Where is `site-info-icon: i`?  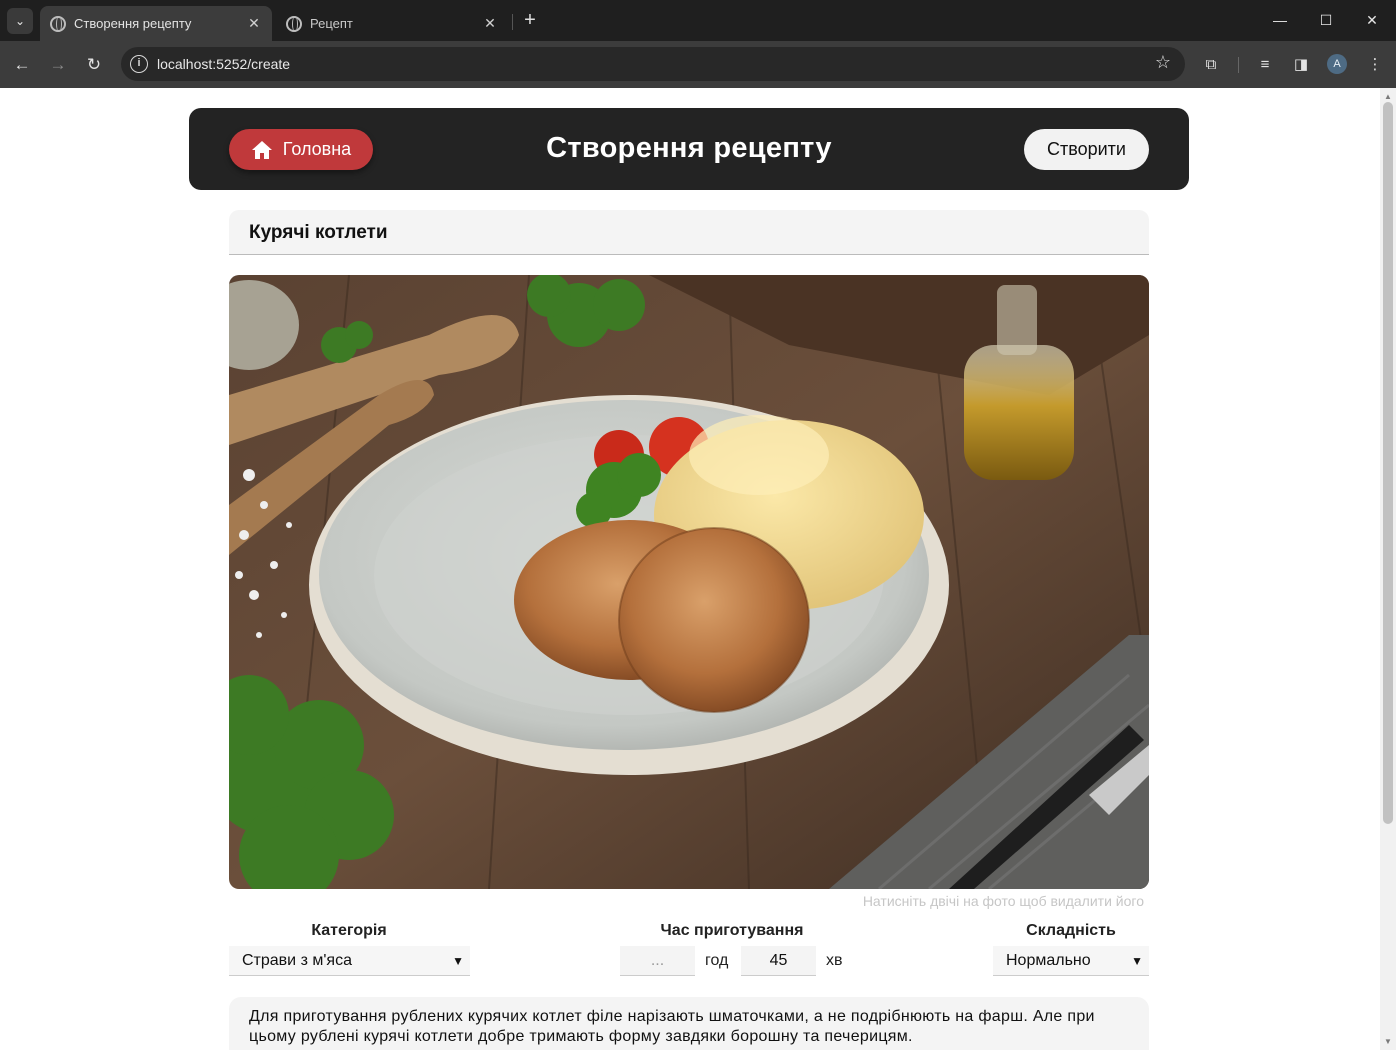
site-info-icon: i is located at coordinates (139, 64).